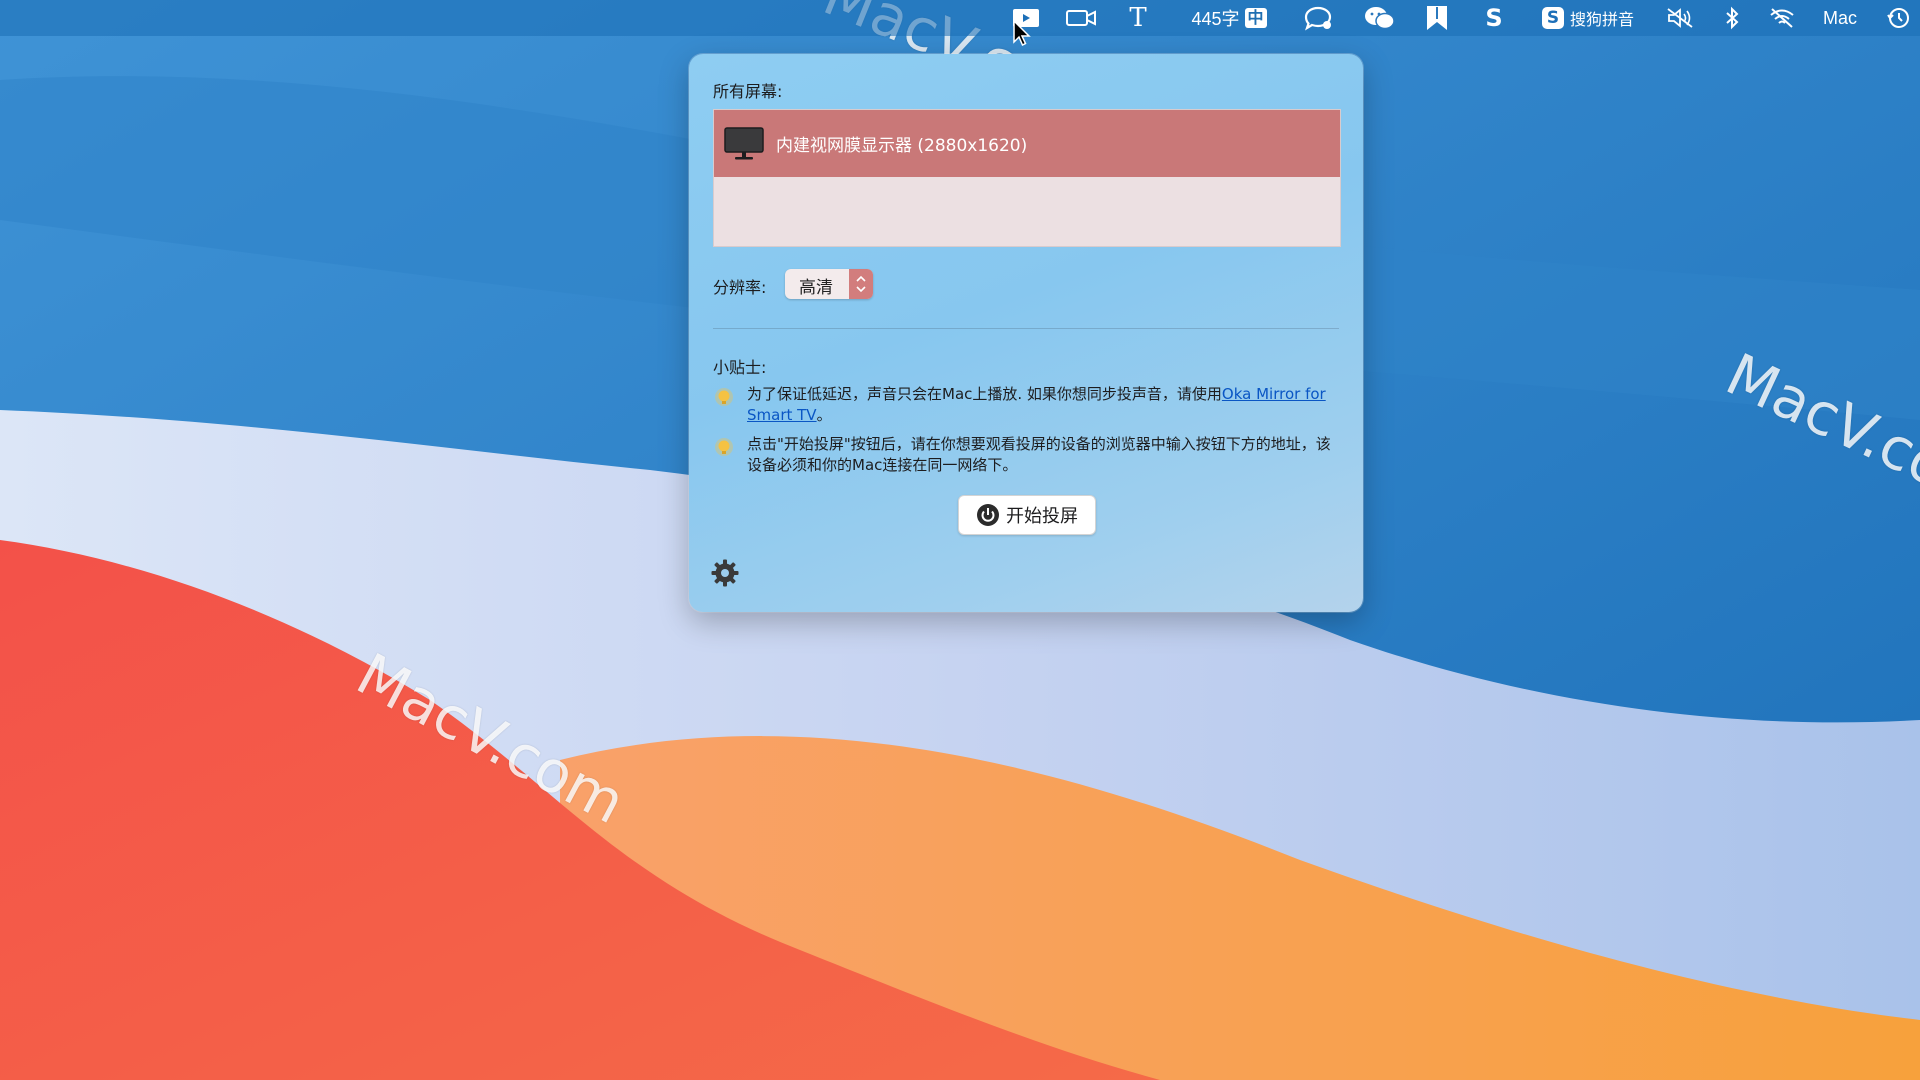 This screenshot has height=1080, width=1920. I want to click on start-button-label: 开始投屏, so click(1042, 516).